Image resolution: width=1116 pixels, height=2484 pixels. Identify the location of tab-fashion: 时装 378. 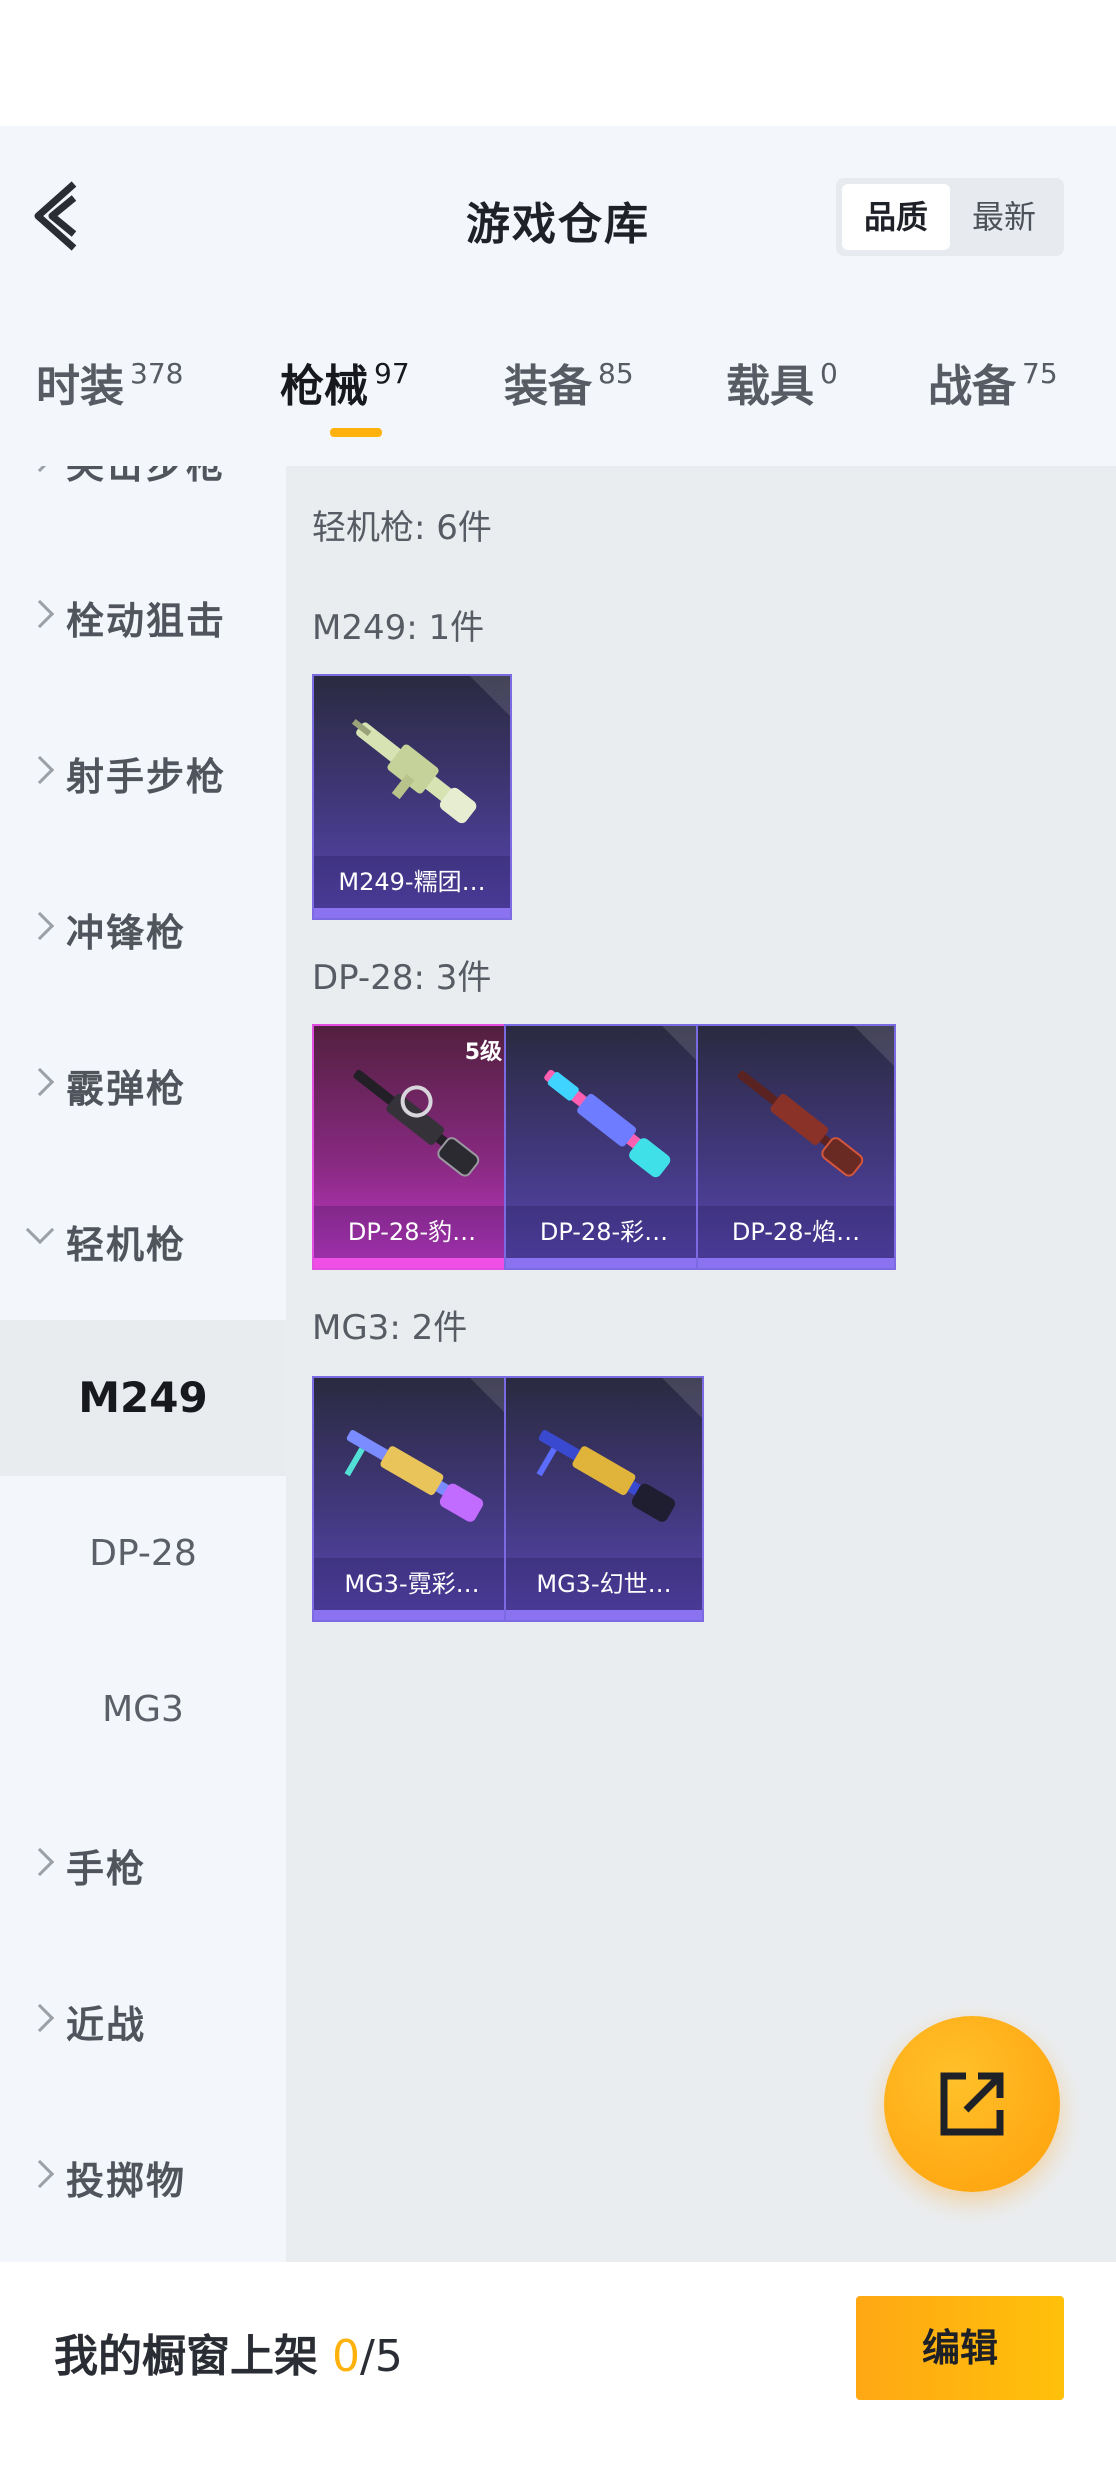
(109, 390).